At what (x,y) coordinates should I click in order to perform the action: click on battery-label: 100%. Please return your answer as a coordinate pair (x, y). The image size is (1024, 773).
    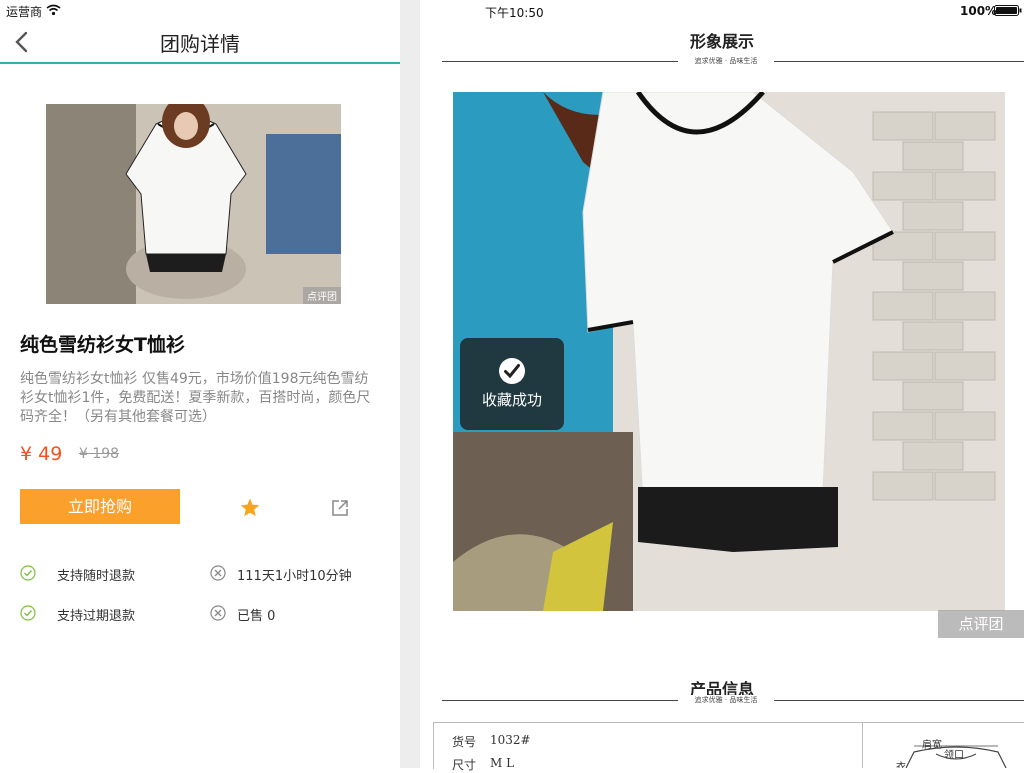
    Looking at the image, I should click on (979, 11).